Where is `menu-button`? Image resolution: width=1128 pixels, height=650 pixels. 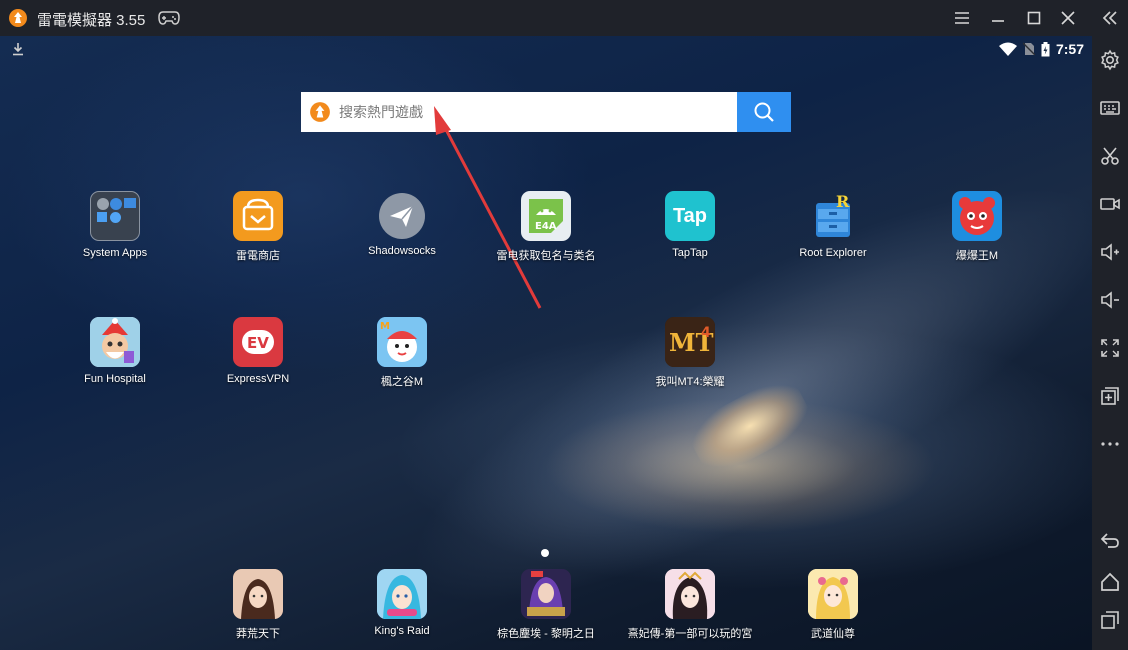
menu-button is located at coordinates (962, 18).